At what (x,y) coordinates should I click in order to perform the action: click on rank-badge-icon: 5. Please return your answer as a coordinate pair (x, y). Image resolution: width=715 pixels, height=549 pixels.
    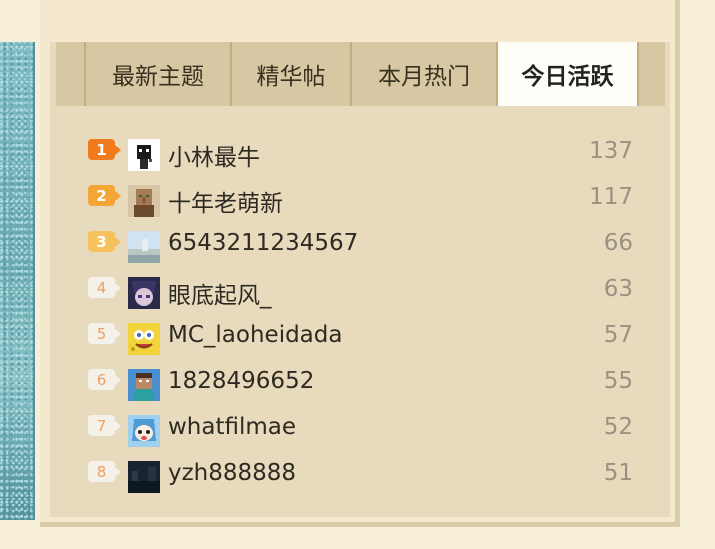
    Looking at the image, I should click on (104, 333).